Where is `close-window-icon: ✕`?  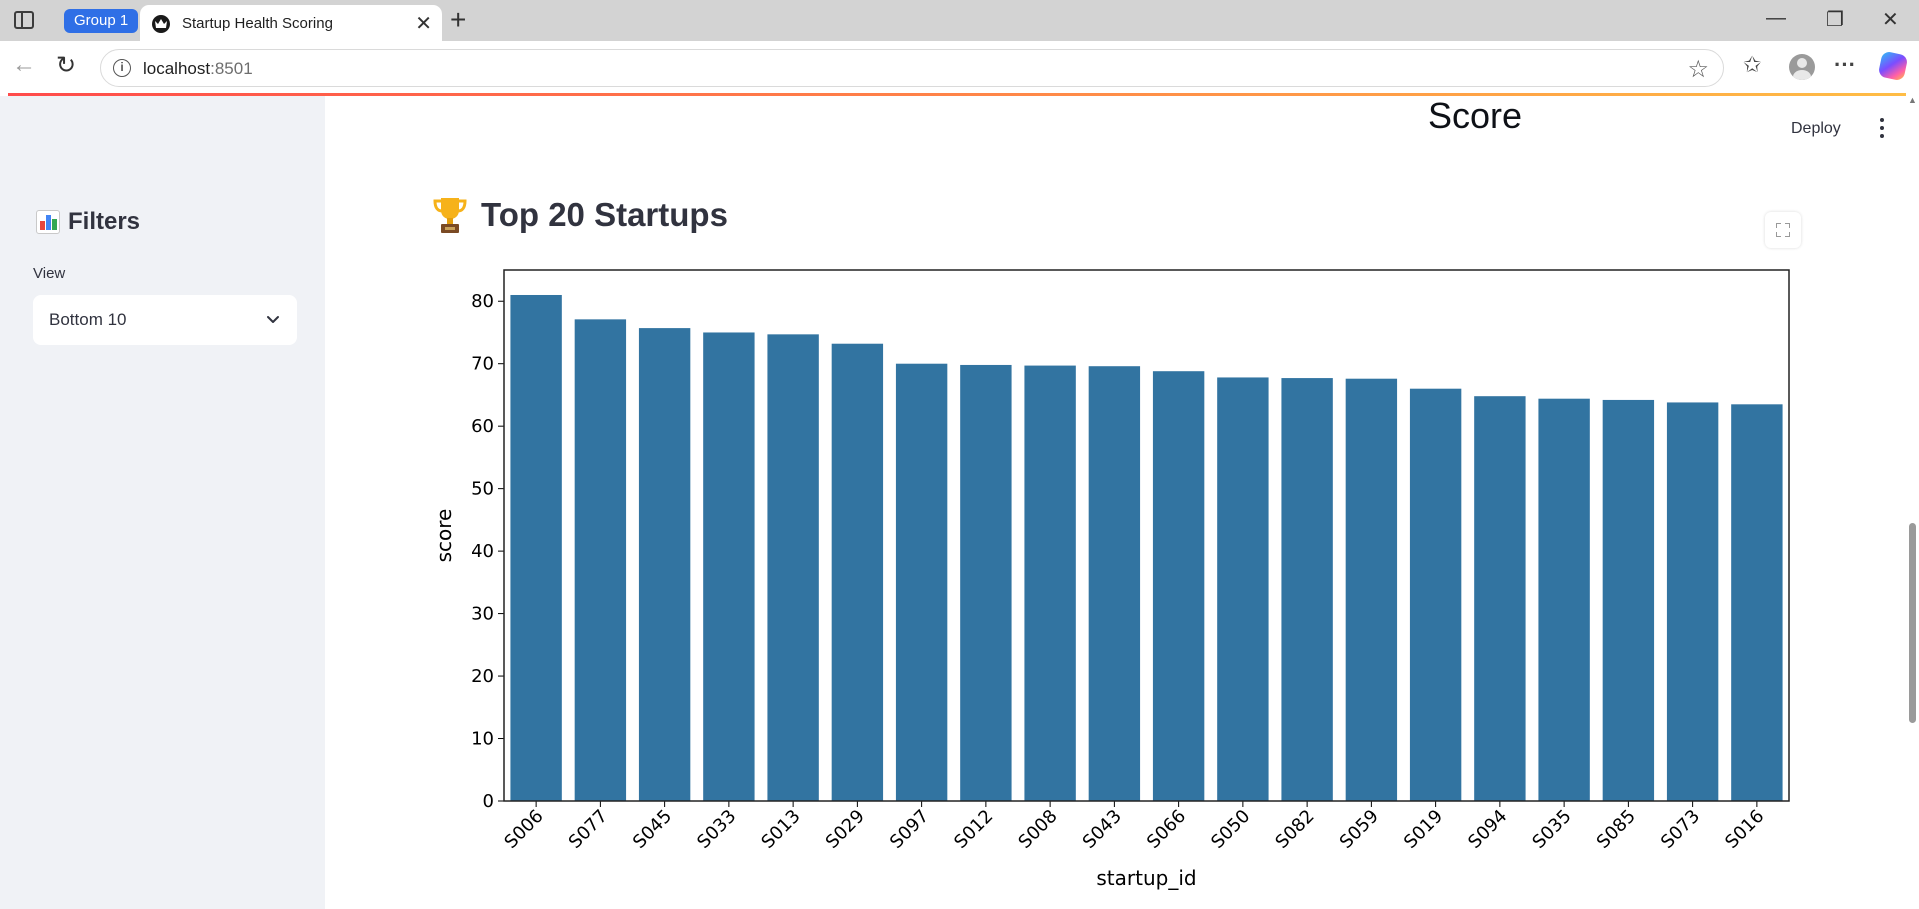 close-window-icon: ✕ is located at coordinates (1890, 19).